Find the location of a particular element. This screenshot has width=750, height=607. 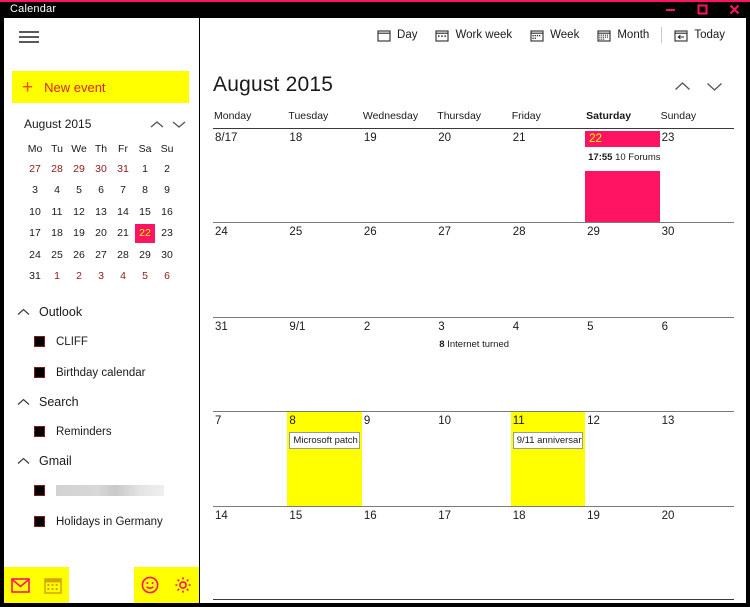

day-cell: 28 is located at coordinates (548, 269).